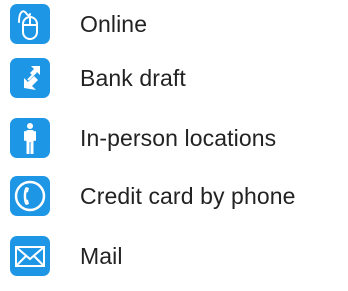  What do you see at coordinates (78, 24) in the screenshot?
I see `payment-option-online: Online` at bounding box center [78, 24].